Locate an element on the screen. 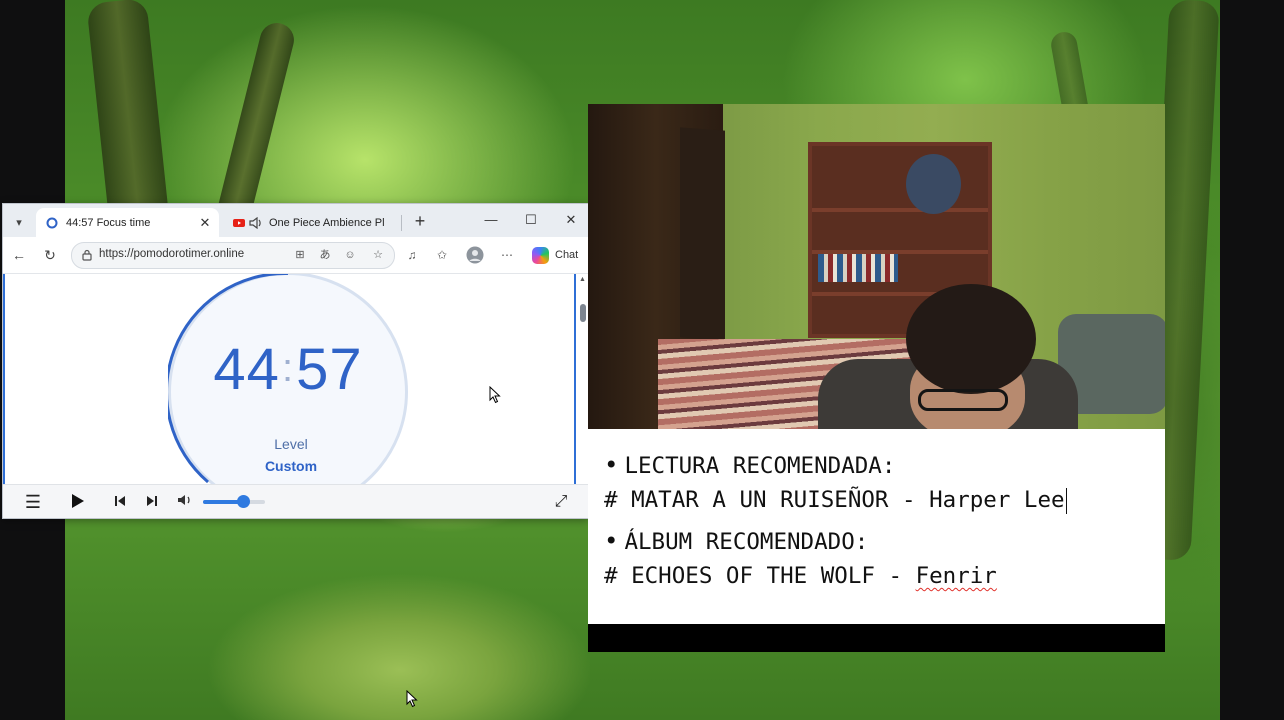 This screenshot has width=1284, height=720. close-window-button: ✕ is located at coordinates (571, 220).